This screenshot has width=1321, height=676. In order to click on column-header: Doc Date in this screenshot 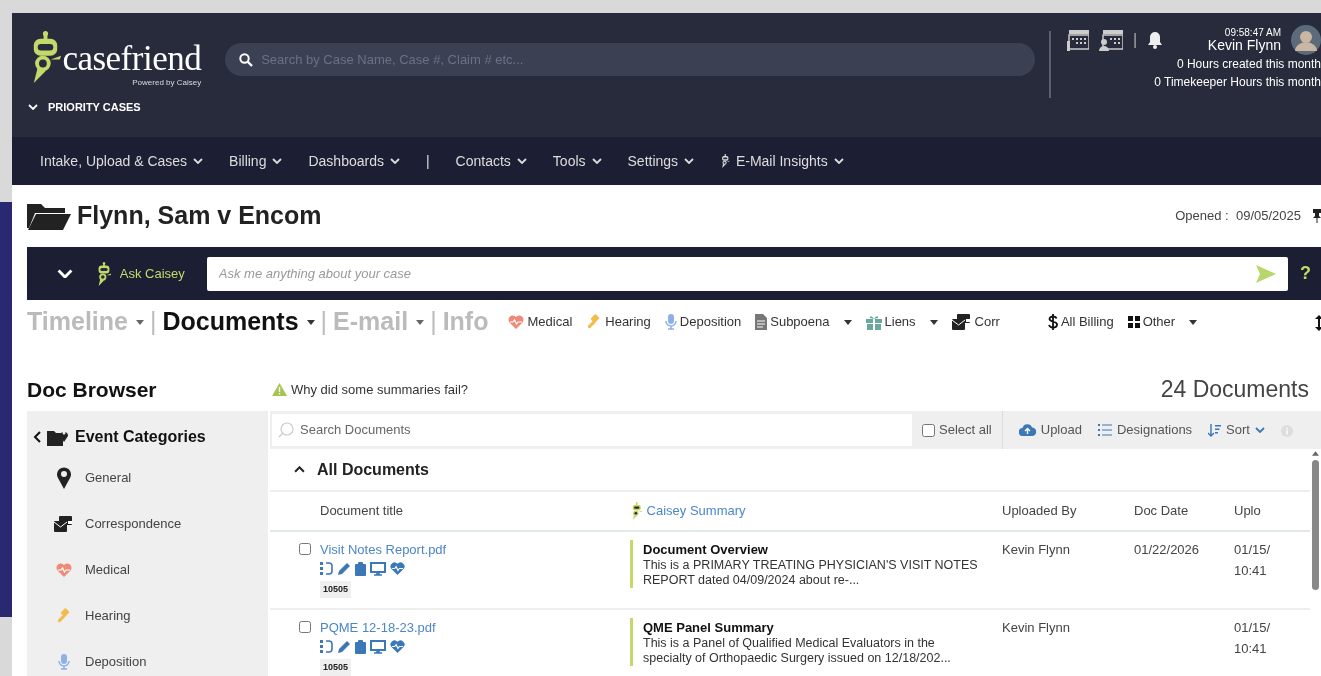, I will do `click(1161, 511)`.